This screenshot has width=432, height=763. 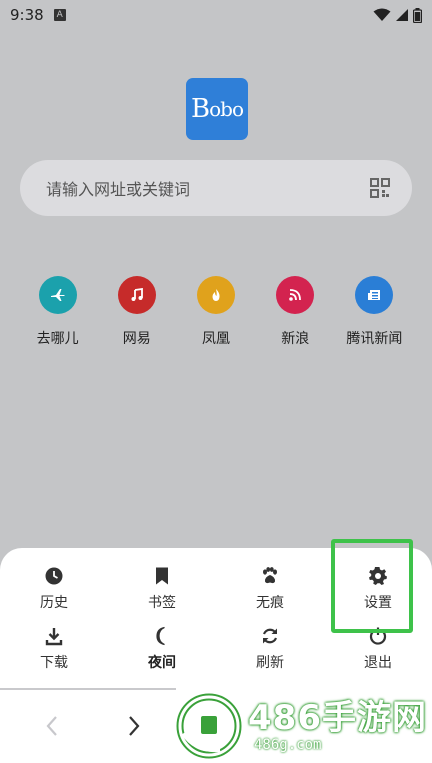 I want to click on phoenix-icon, so click(x=216, y=295).